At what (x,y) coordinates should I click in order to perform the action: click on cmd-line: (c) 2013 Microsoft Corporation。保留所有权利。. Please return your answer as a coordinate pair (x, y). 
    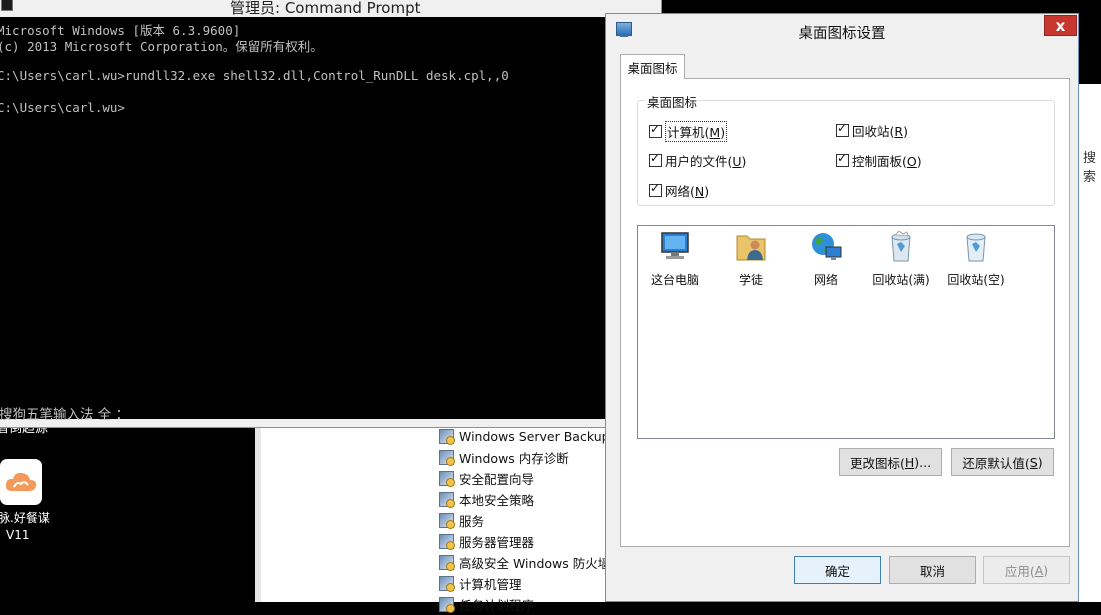
    Looking at the image, I should click on (161, 46).